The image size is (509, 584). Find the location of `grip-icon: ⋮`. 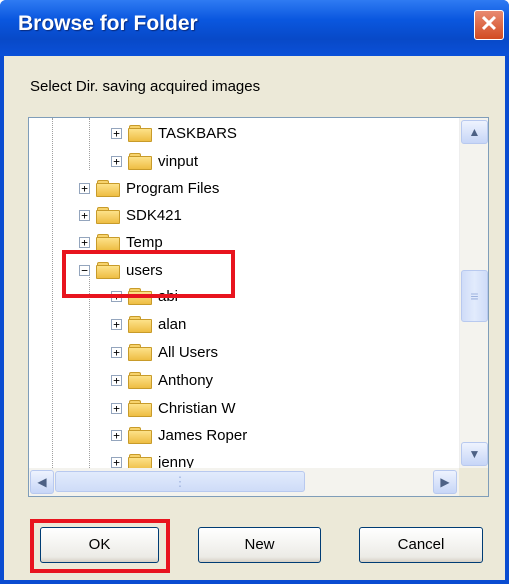

grip-icon: ⋮ is located at coordinates (180, 481).